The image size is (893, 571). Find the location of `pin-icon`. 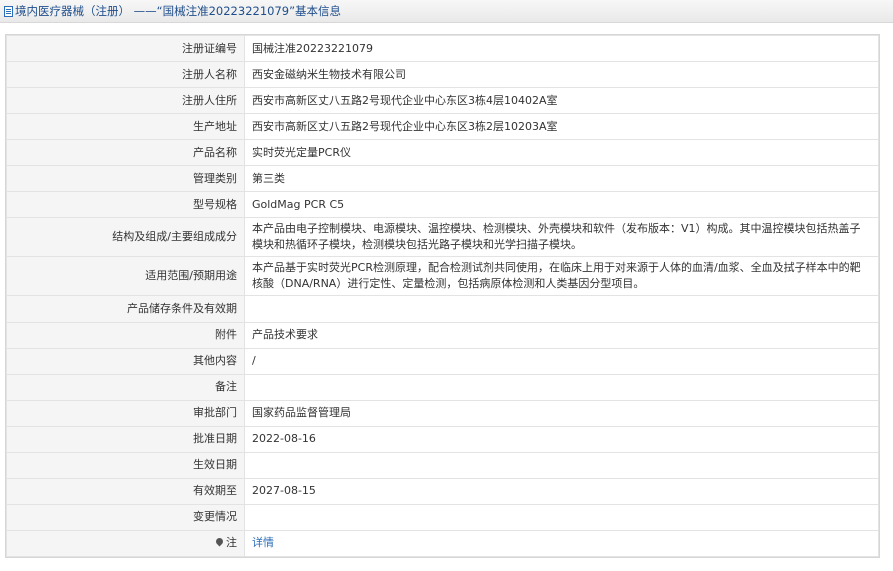

pin-icon is located at coordinates (219, 541).